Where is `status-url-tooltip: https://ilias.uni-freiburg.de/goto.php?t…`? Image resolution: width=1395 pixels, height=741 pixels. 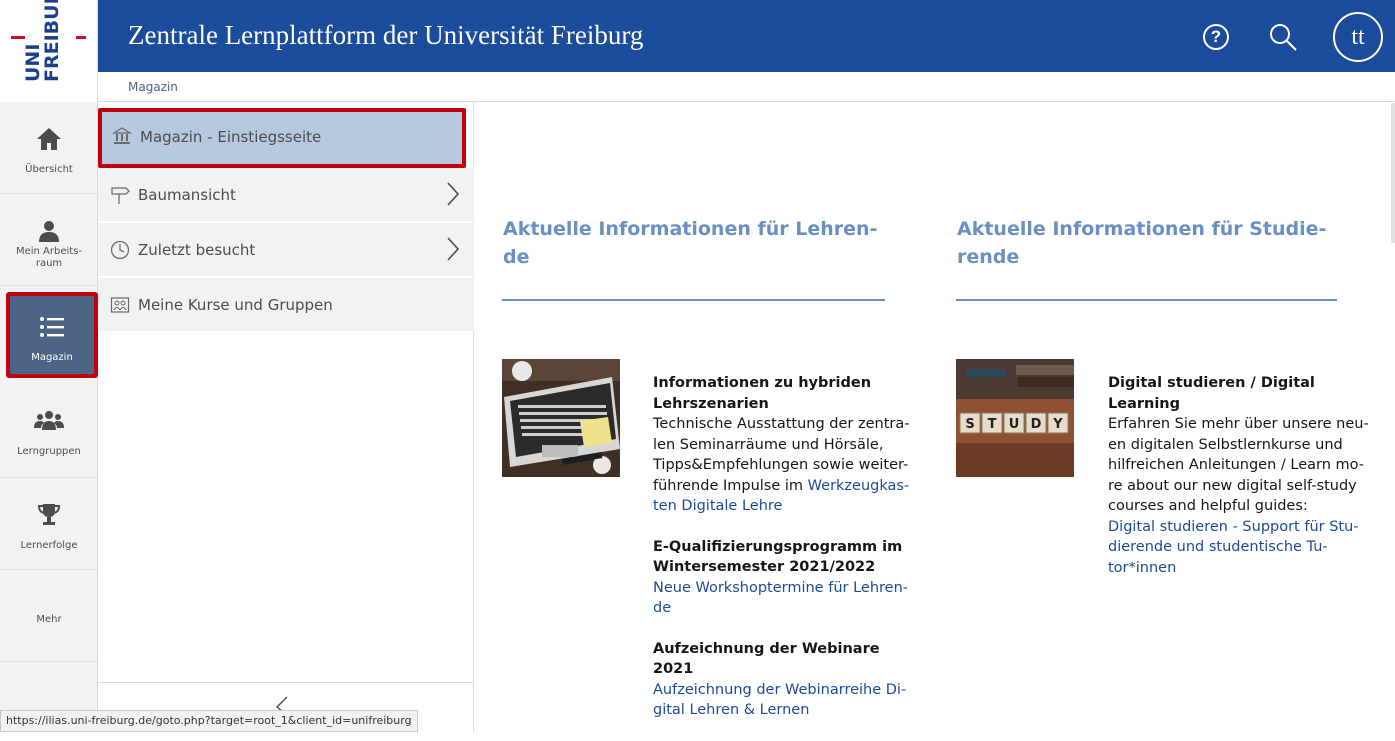 status-url-tooltip: https://ilias.uni-freiburg.de/goto.php?t… is located at coordinates (209, 721).